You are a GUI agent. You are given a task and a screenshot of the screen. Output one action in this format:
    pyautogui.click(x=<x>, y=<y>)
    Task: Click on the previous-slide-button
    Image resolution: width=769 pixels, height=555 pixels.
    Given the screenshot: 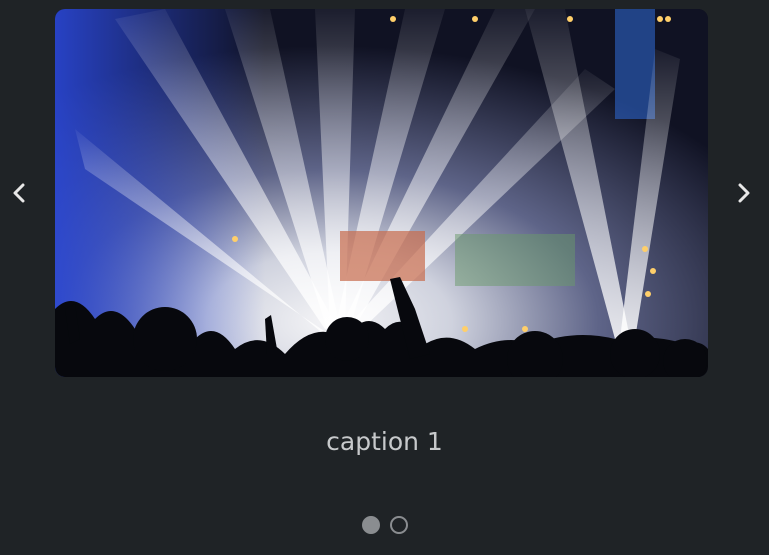 What is the action you would take?
    pyautogui.click(x=19, y=193)
    